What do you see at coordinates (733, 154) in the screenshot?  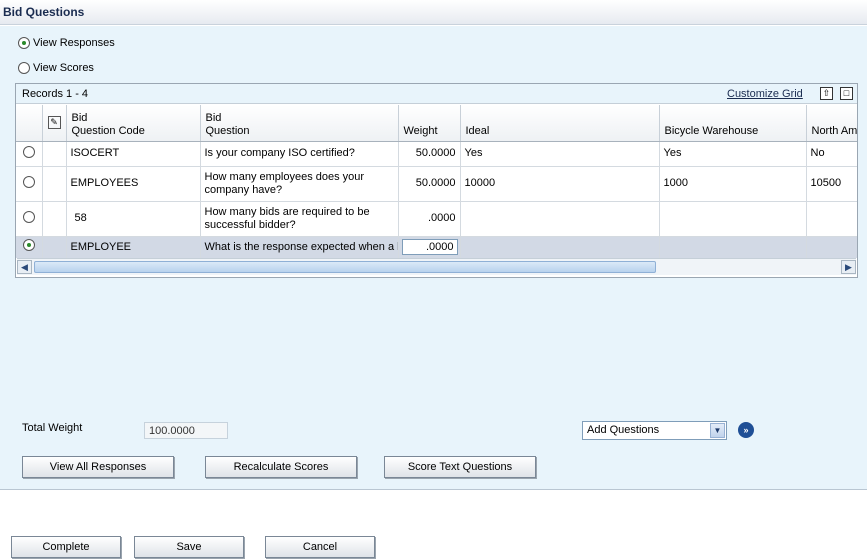 I see `bicycle-warehouse-cell: Yes` at bounding box center [733, 154].